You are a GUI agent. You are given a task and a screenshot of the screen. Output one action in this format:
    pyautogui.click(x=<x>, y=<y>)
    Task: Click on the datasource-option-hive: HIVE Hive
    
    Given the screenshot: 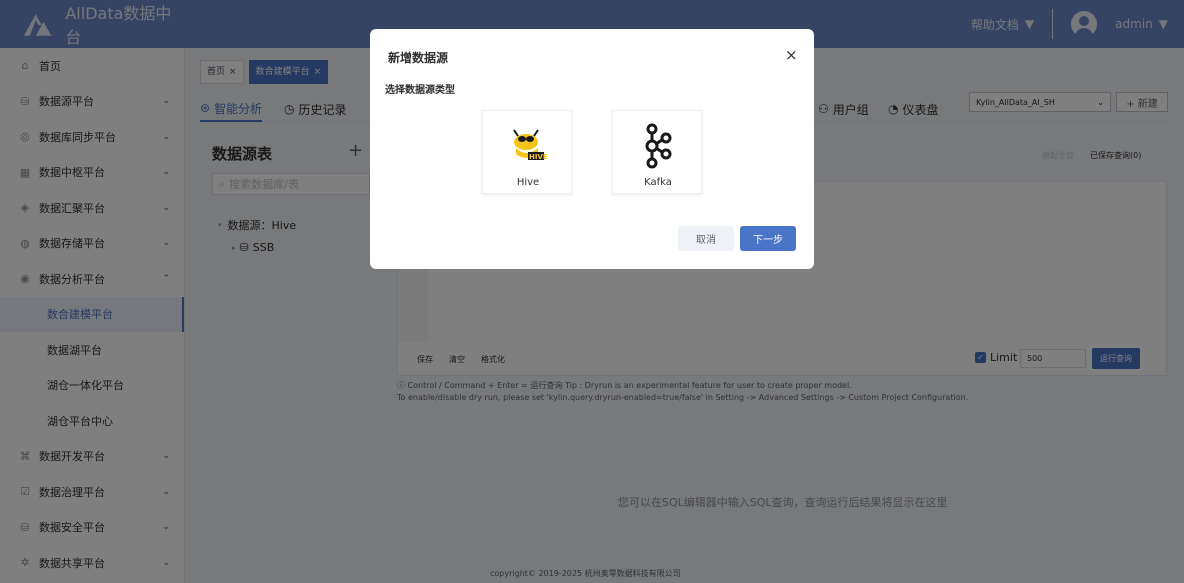 What is the action you would take?
    pyautogui.click(x=527, y=152)
    